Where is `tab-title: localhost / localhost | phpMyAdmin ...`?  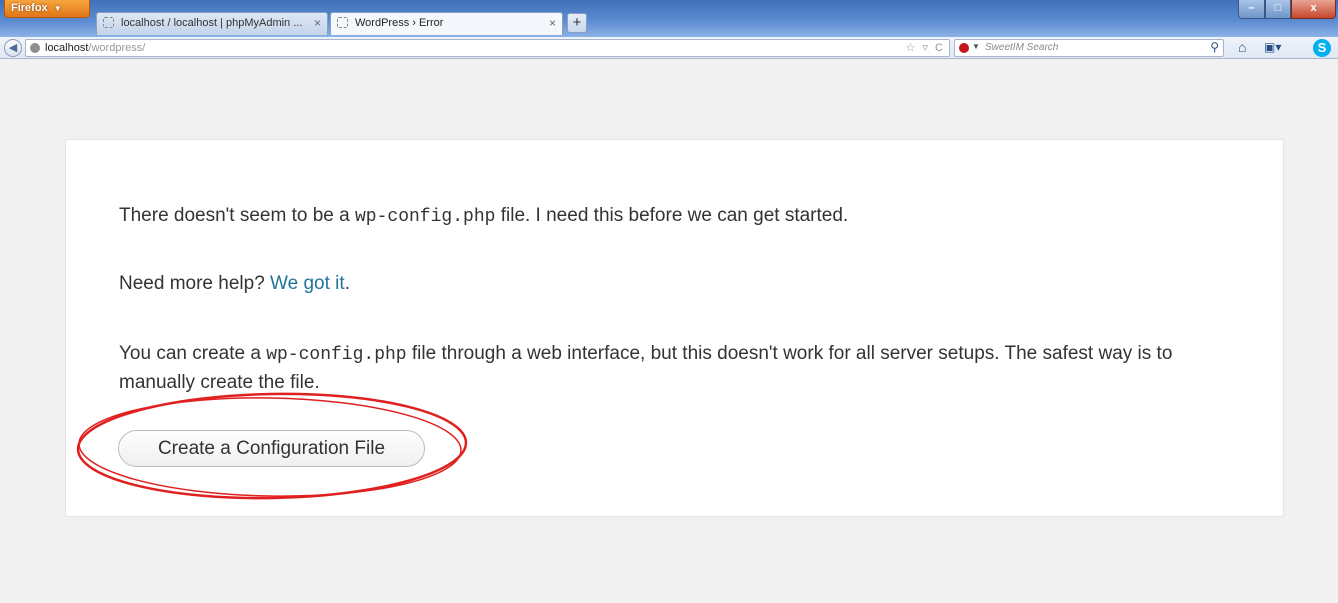 tab-title: localhost / localhost | phpMyAdmin ... is located at coordinates (212, 23).